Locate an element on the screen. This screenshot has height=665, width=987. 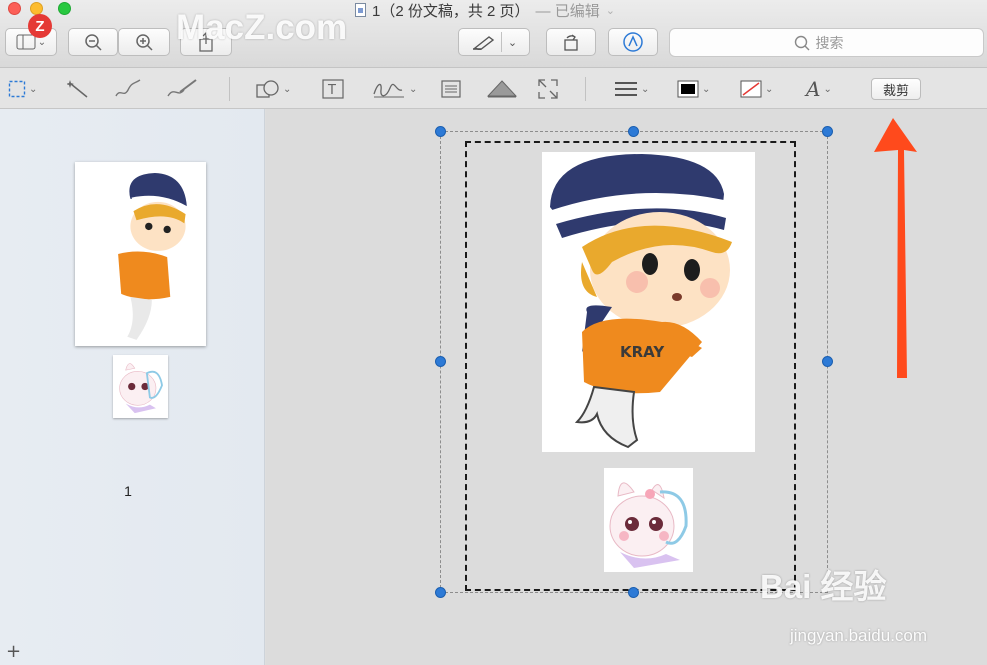
document-title: 1（2 份文稿，共 2 页） — 已编辑 ⌄ is located at coordinates (485, 10).